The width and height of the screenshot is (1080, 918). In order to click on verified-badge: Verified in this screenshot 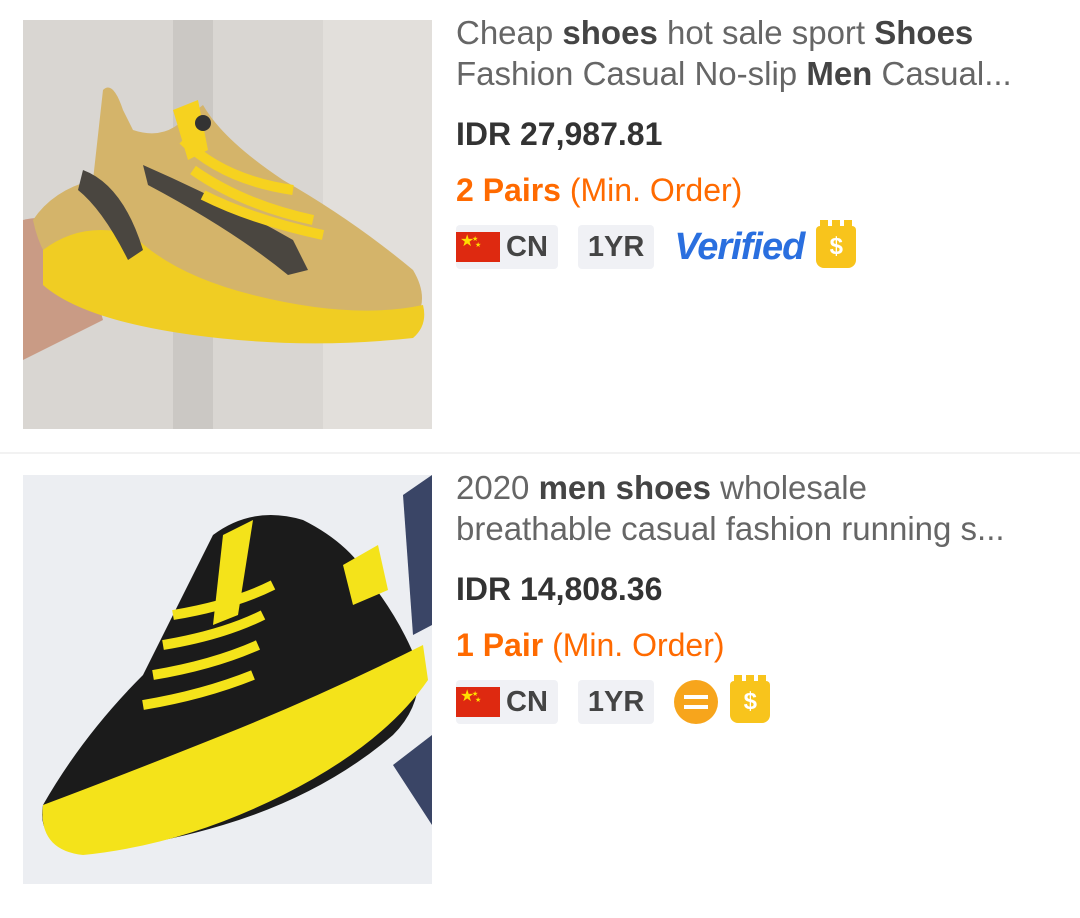, I will do `click(739, 247)`.